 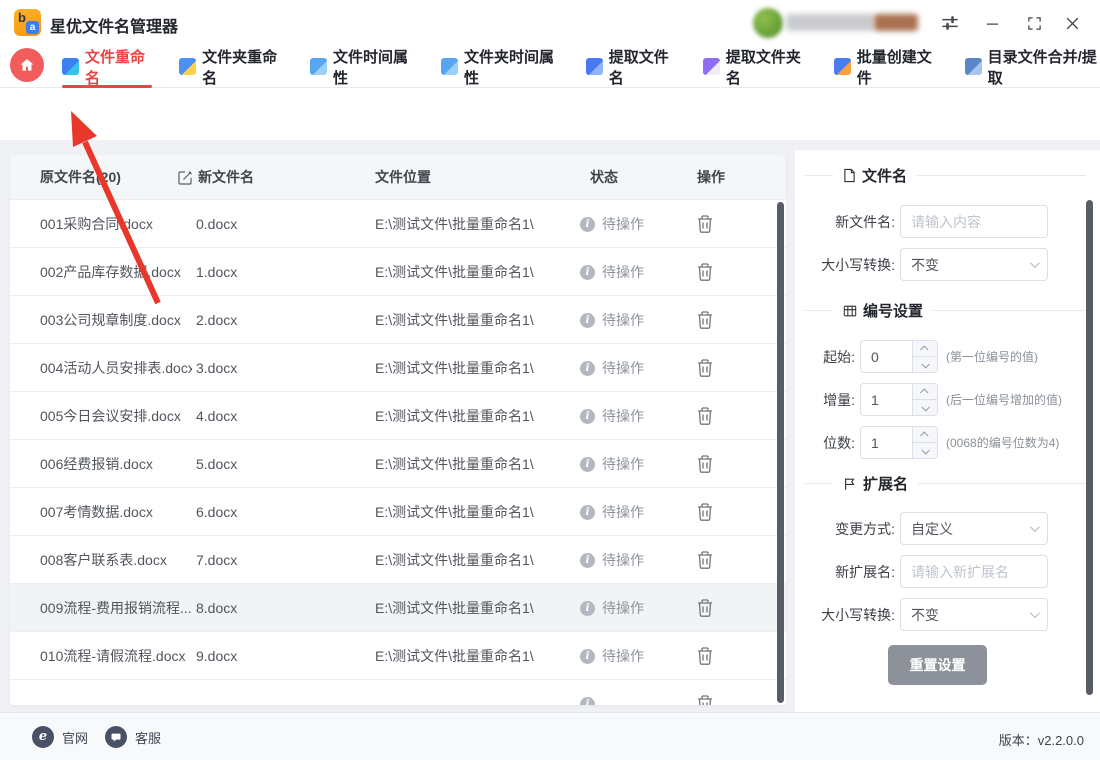 What do you see at coordinates (27, 22) in the screenshot?
I see `app-logo-icon: b a` at bounding box center [27, 22].